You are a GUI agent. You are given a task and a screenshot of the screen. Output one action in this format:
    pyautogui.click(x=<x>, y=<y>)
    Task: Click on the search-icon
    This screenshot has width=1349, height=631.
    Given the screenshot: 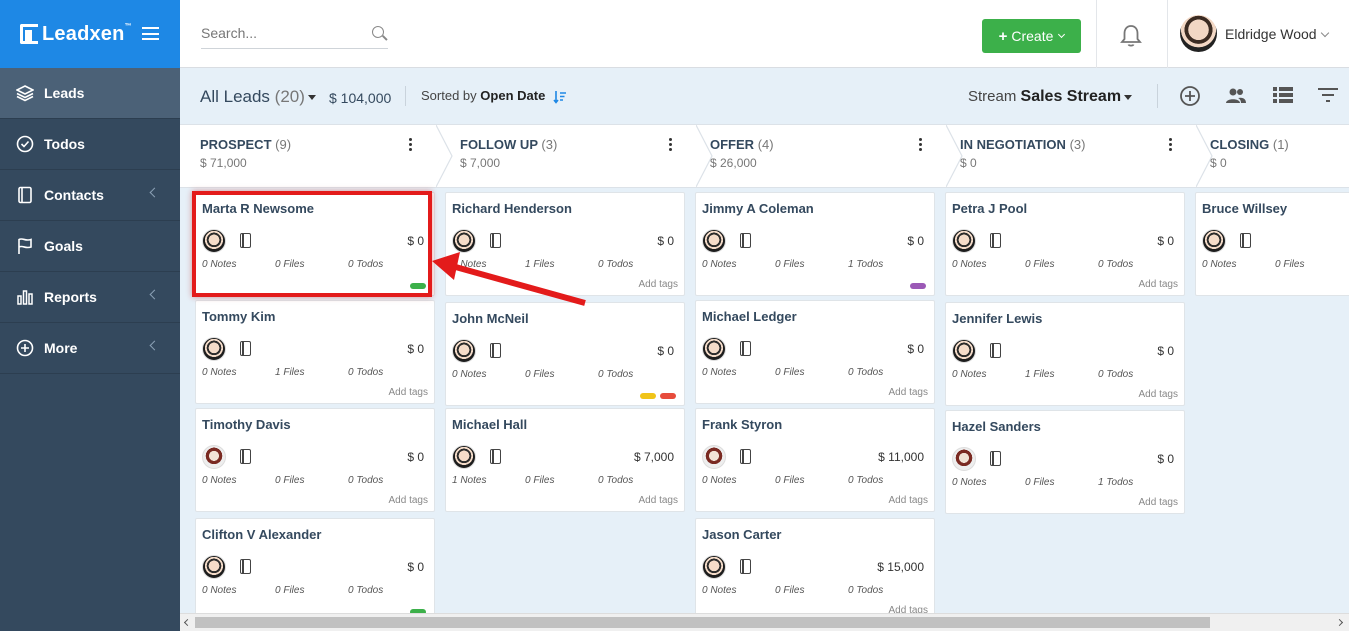 What is the action you would take?
    pyautogui.click(x=378, y=32)
    